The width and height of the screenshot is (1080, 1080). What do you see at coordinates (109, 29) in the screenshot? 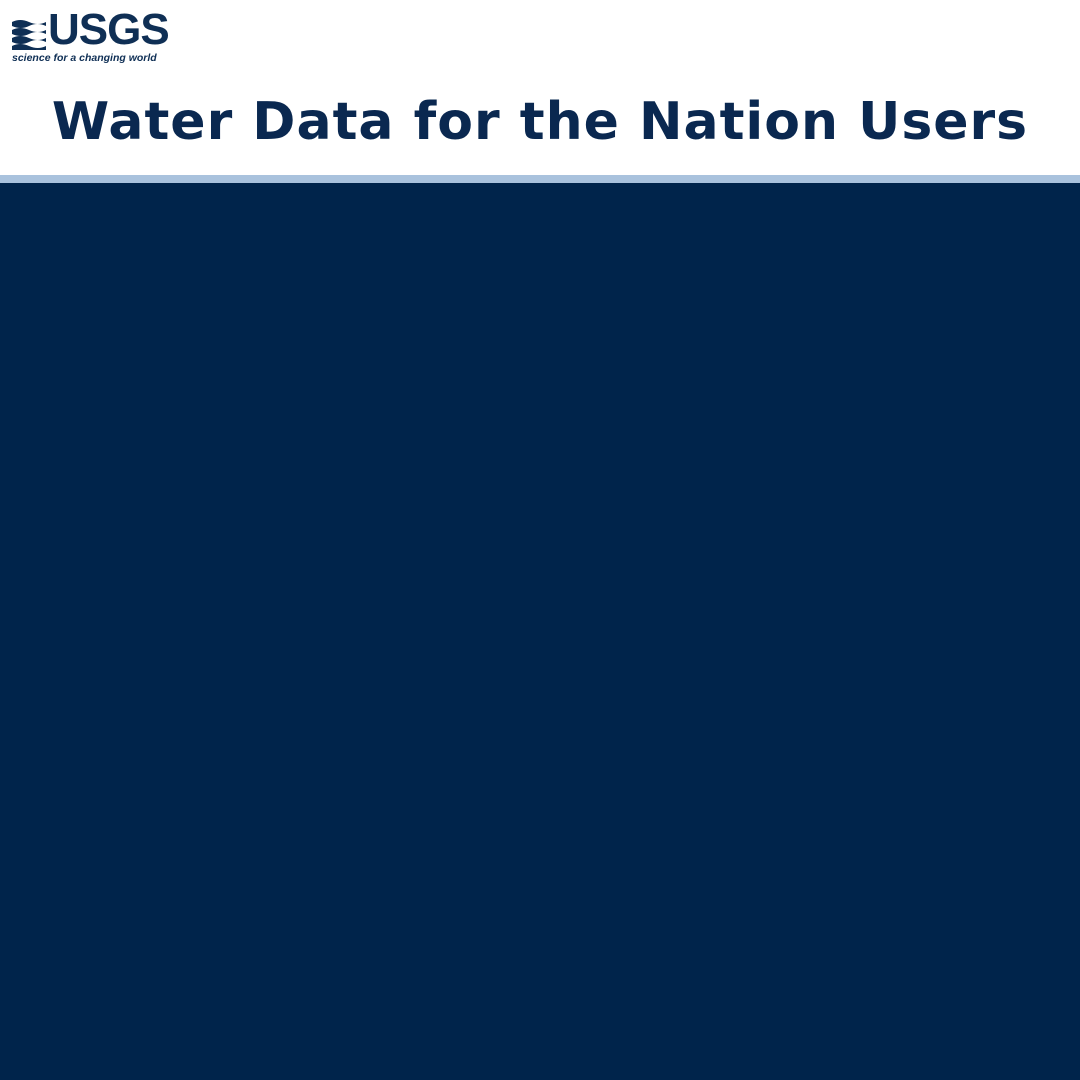
I see `logo-wordmark: USGS` at bounding box center [109, 29].